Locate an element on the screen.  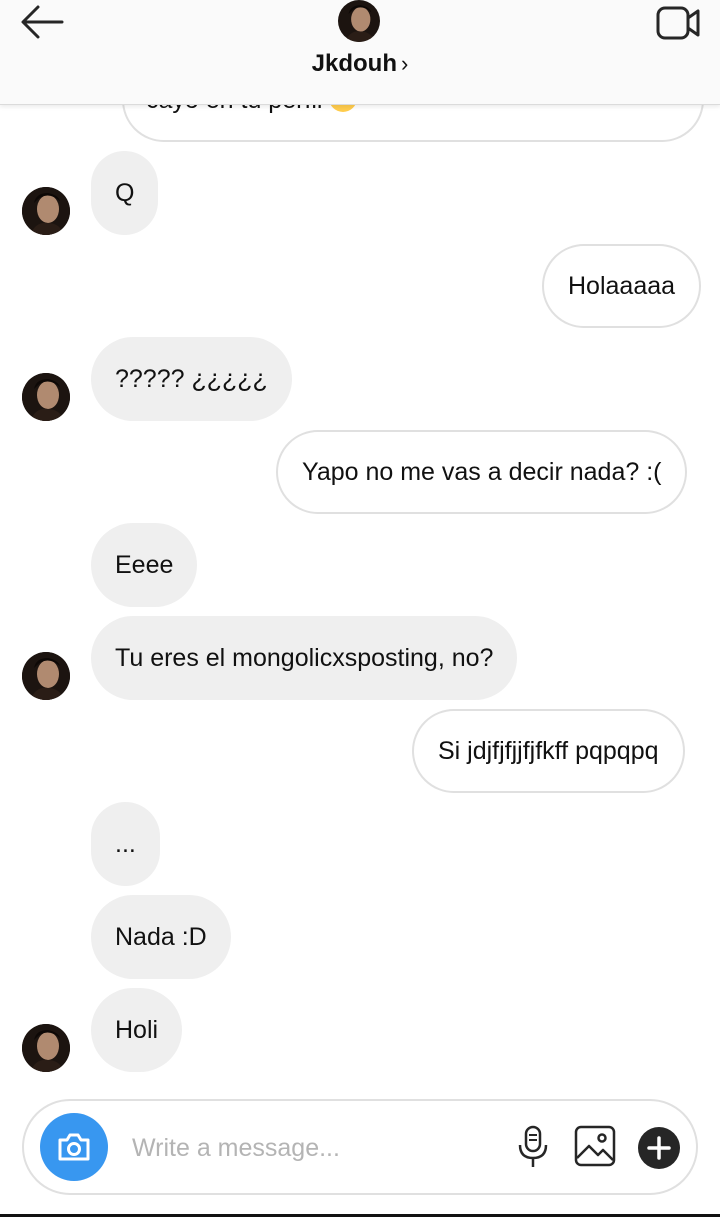
message-text: Holi is located at coordinates (137, 1030).